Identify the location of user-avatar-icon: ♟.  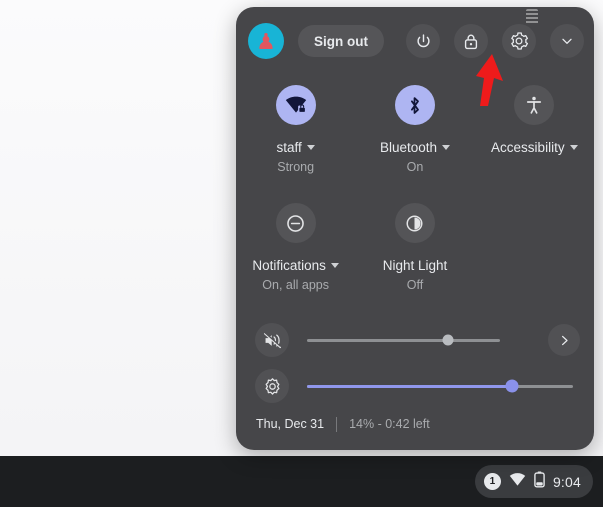
(266, 41).